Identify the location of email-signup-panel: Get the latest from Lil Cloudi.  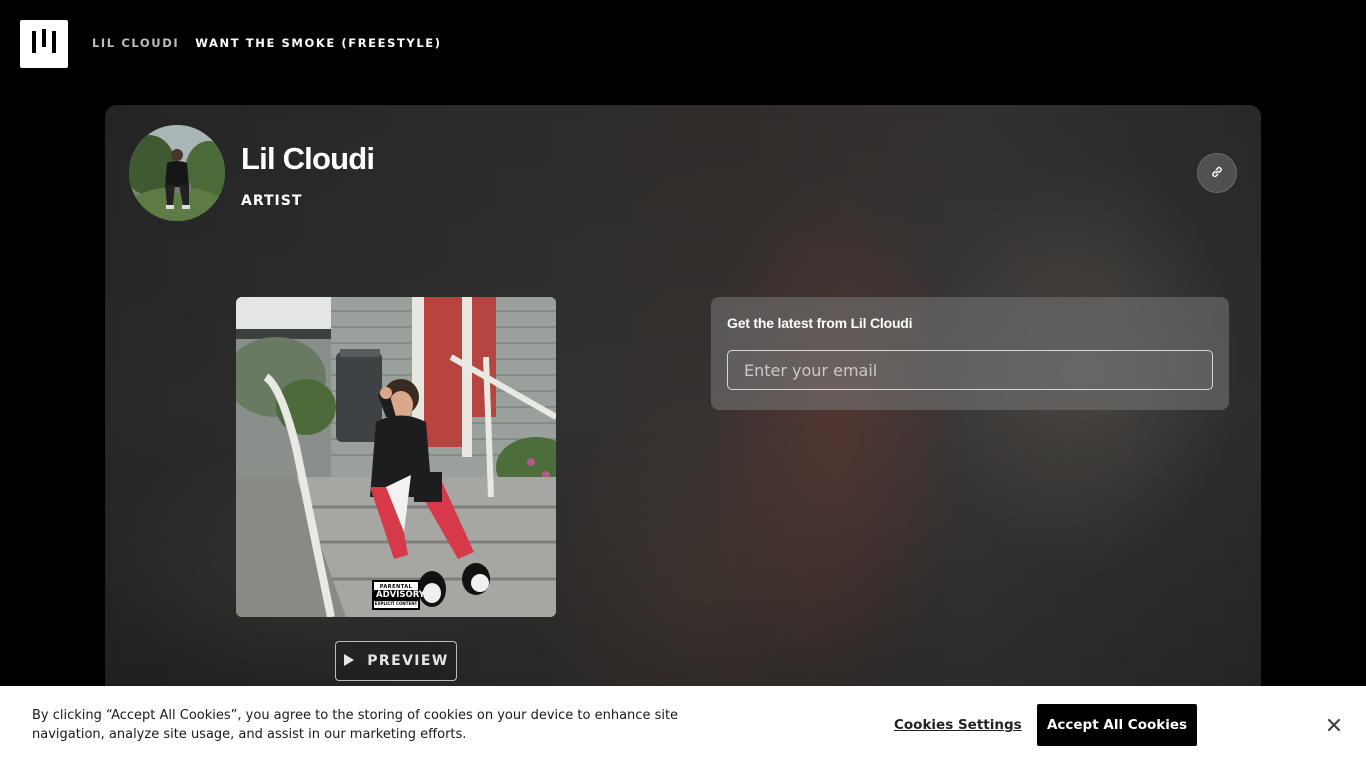
(970, 353).